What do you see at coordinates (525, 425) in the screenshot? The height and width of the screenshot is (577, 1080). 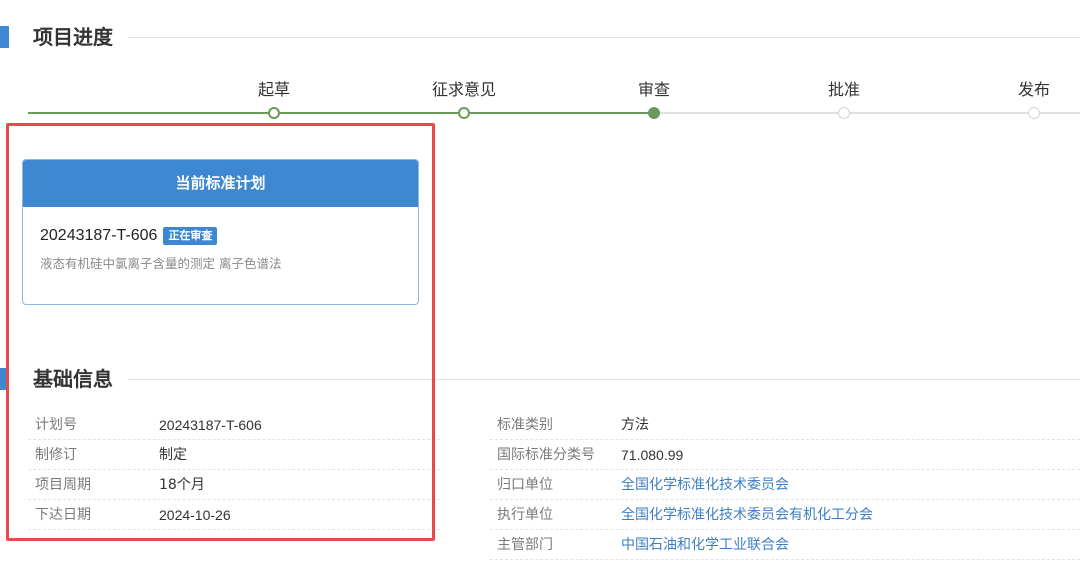 I see `info-label: 标准类别` at bounding box center [525, 425].